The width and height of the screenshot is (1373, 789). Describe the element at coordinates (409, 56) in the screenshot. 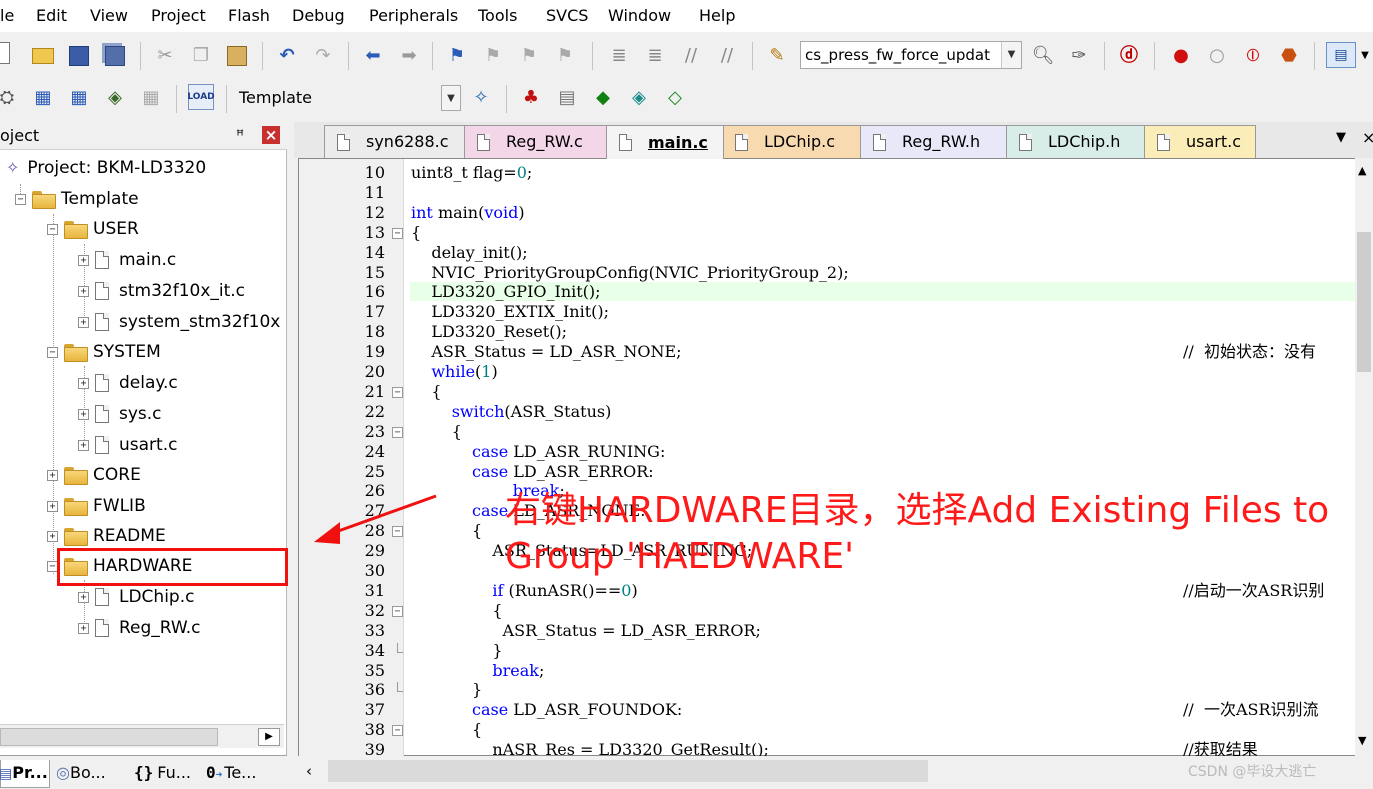

I see `nav-forward-icon: ➡` at that location.